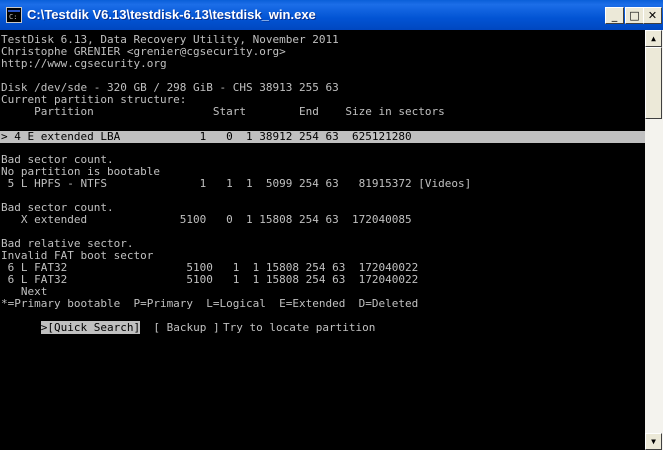  I want to click on close-button: ✕, so click(652, 15).